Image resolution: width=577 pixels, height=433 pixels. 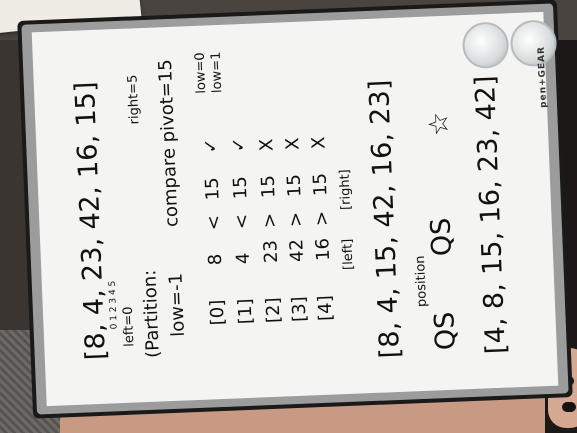 What do you see at coordinates (217, 312) in the screenshot?
I see `row-index: [0]` at bounding box center [217, 312].